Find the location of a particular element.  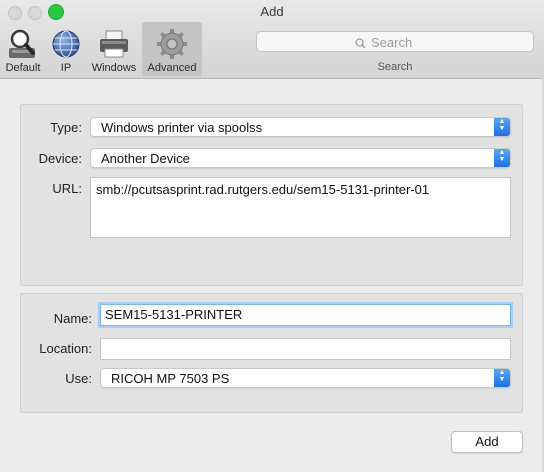

toolbar-windows-button: Windows is located at coordinates (114, 49).